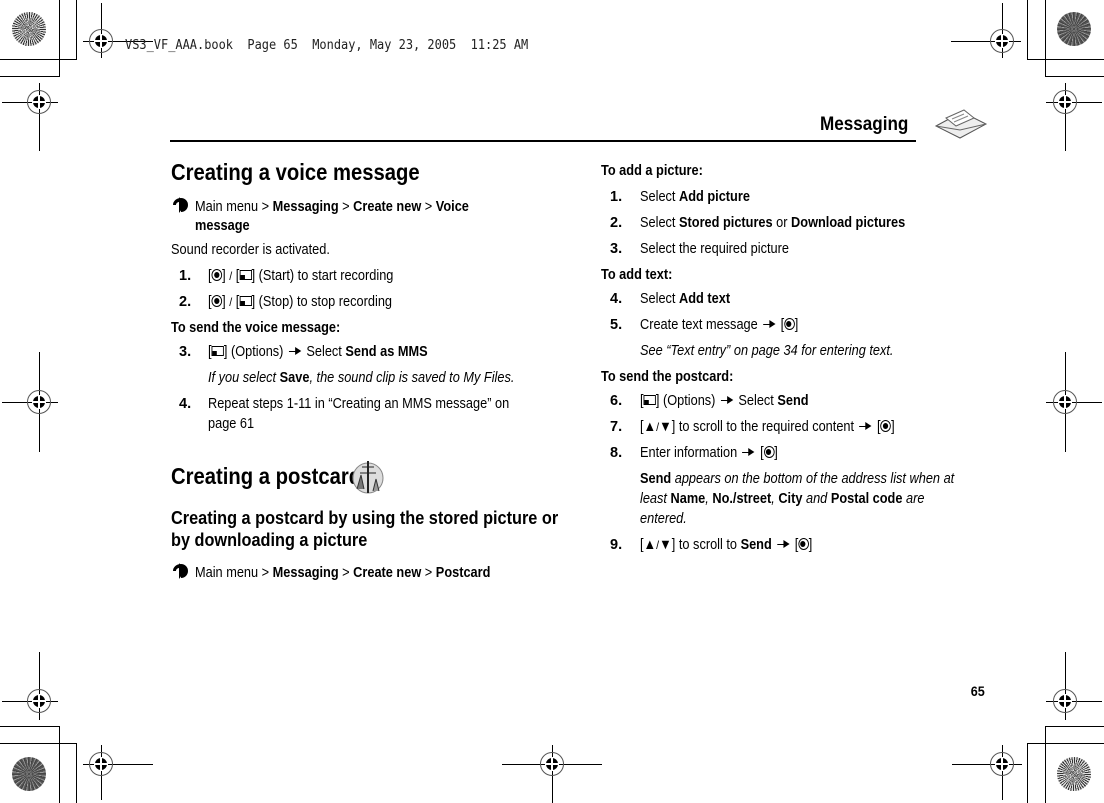 The image size is (1104, 803). What do you see at coordinates (652, 171) in the screenshot?
I see `add-picture-heading: To add a picture:` at bounding box center [652, 171].